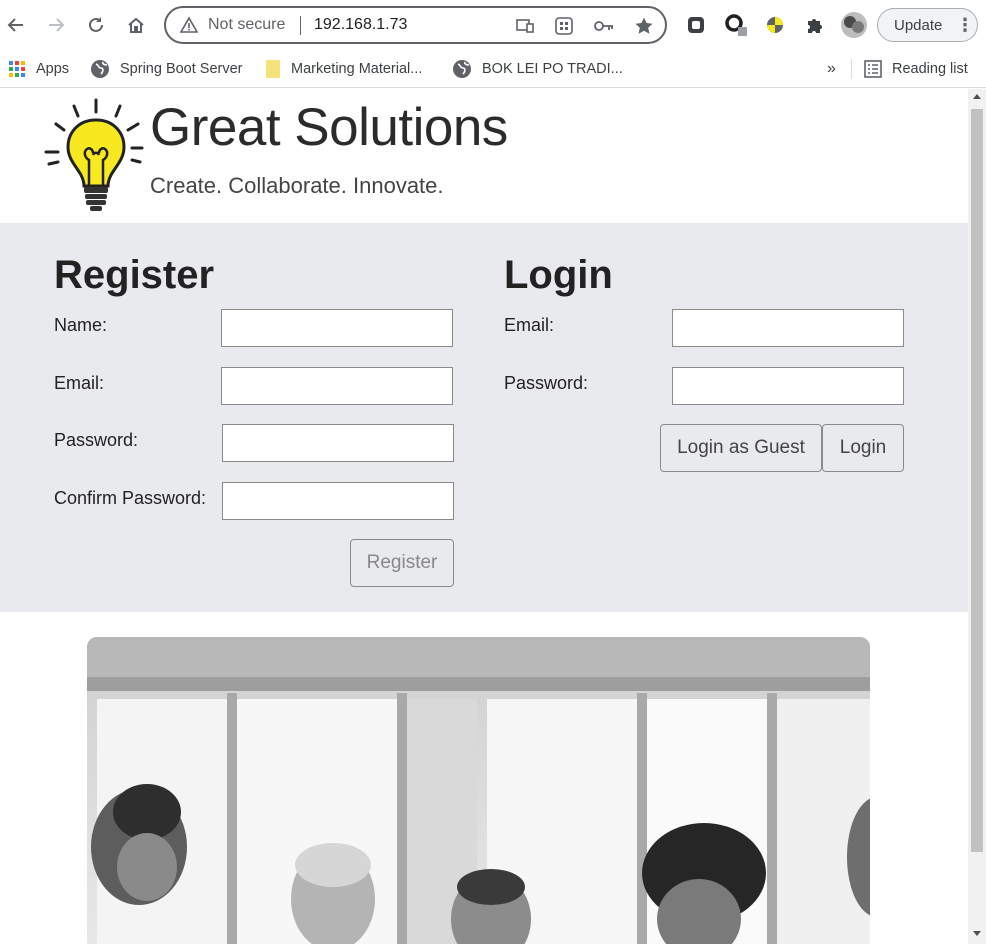 The image size is (986, 944). What do you see at coordinates (134, 275) in the screenshot?
I see `register-heading: Register` at bounding box center [134, 275].